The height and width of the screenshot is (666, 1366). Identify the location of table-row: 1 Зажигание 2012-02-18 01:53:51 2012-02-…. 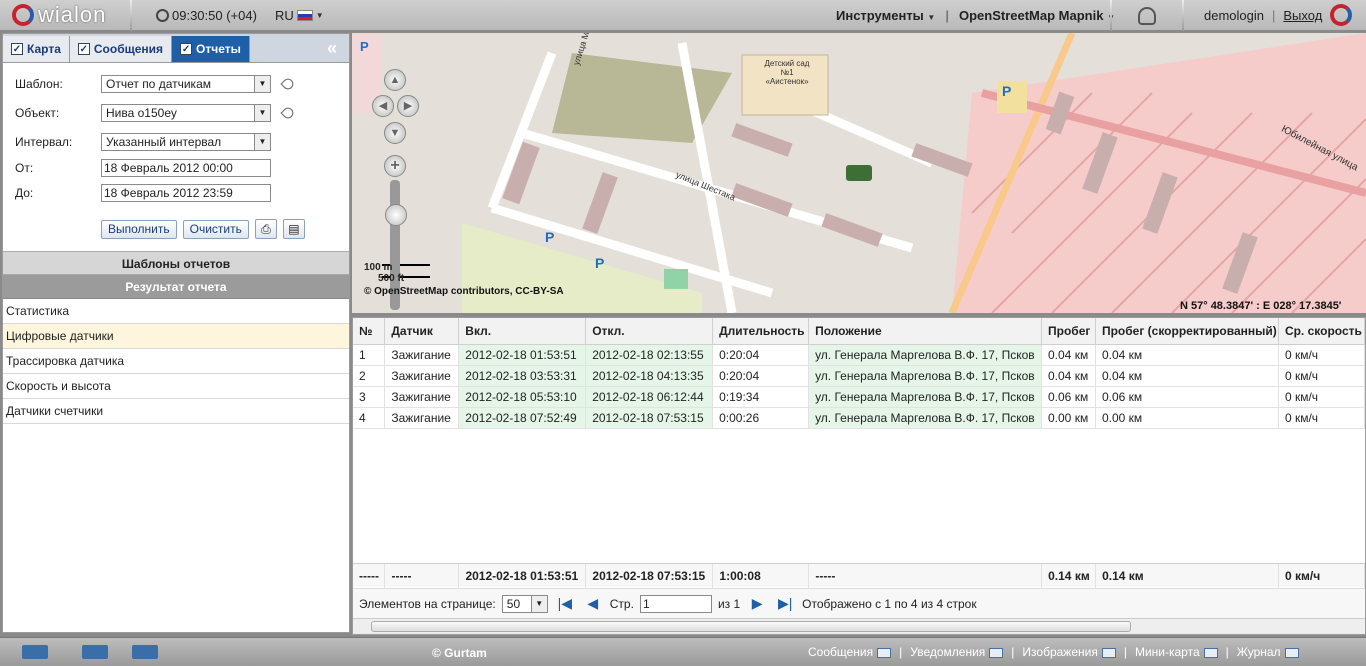
(859, 355).